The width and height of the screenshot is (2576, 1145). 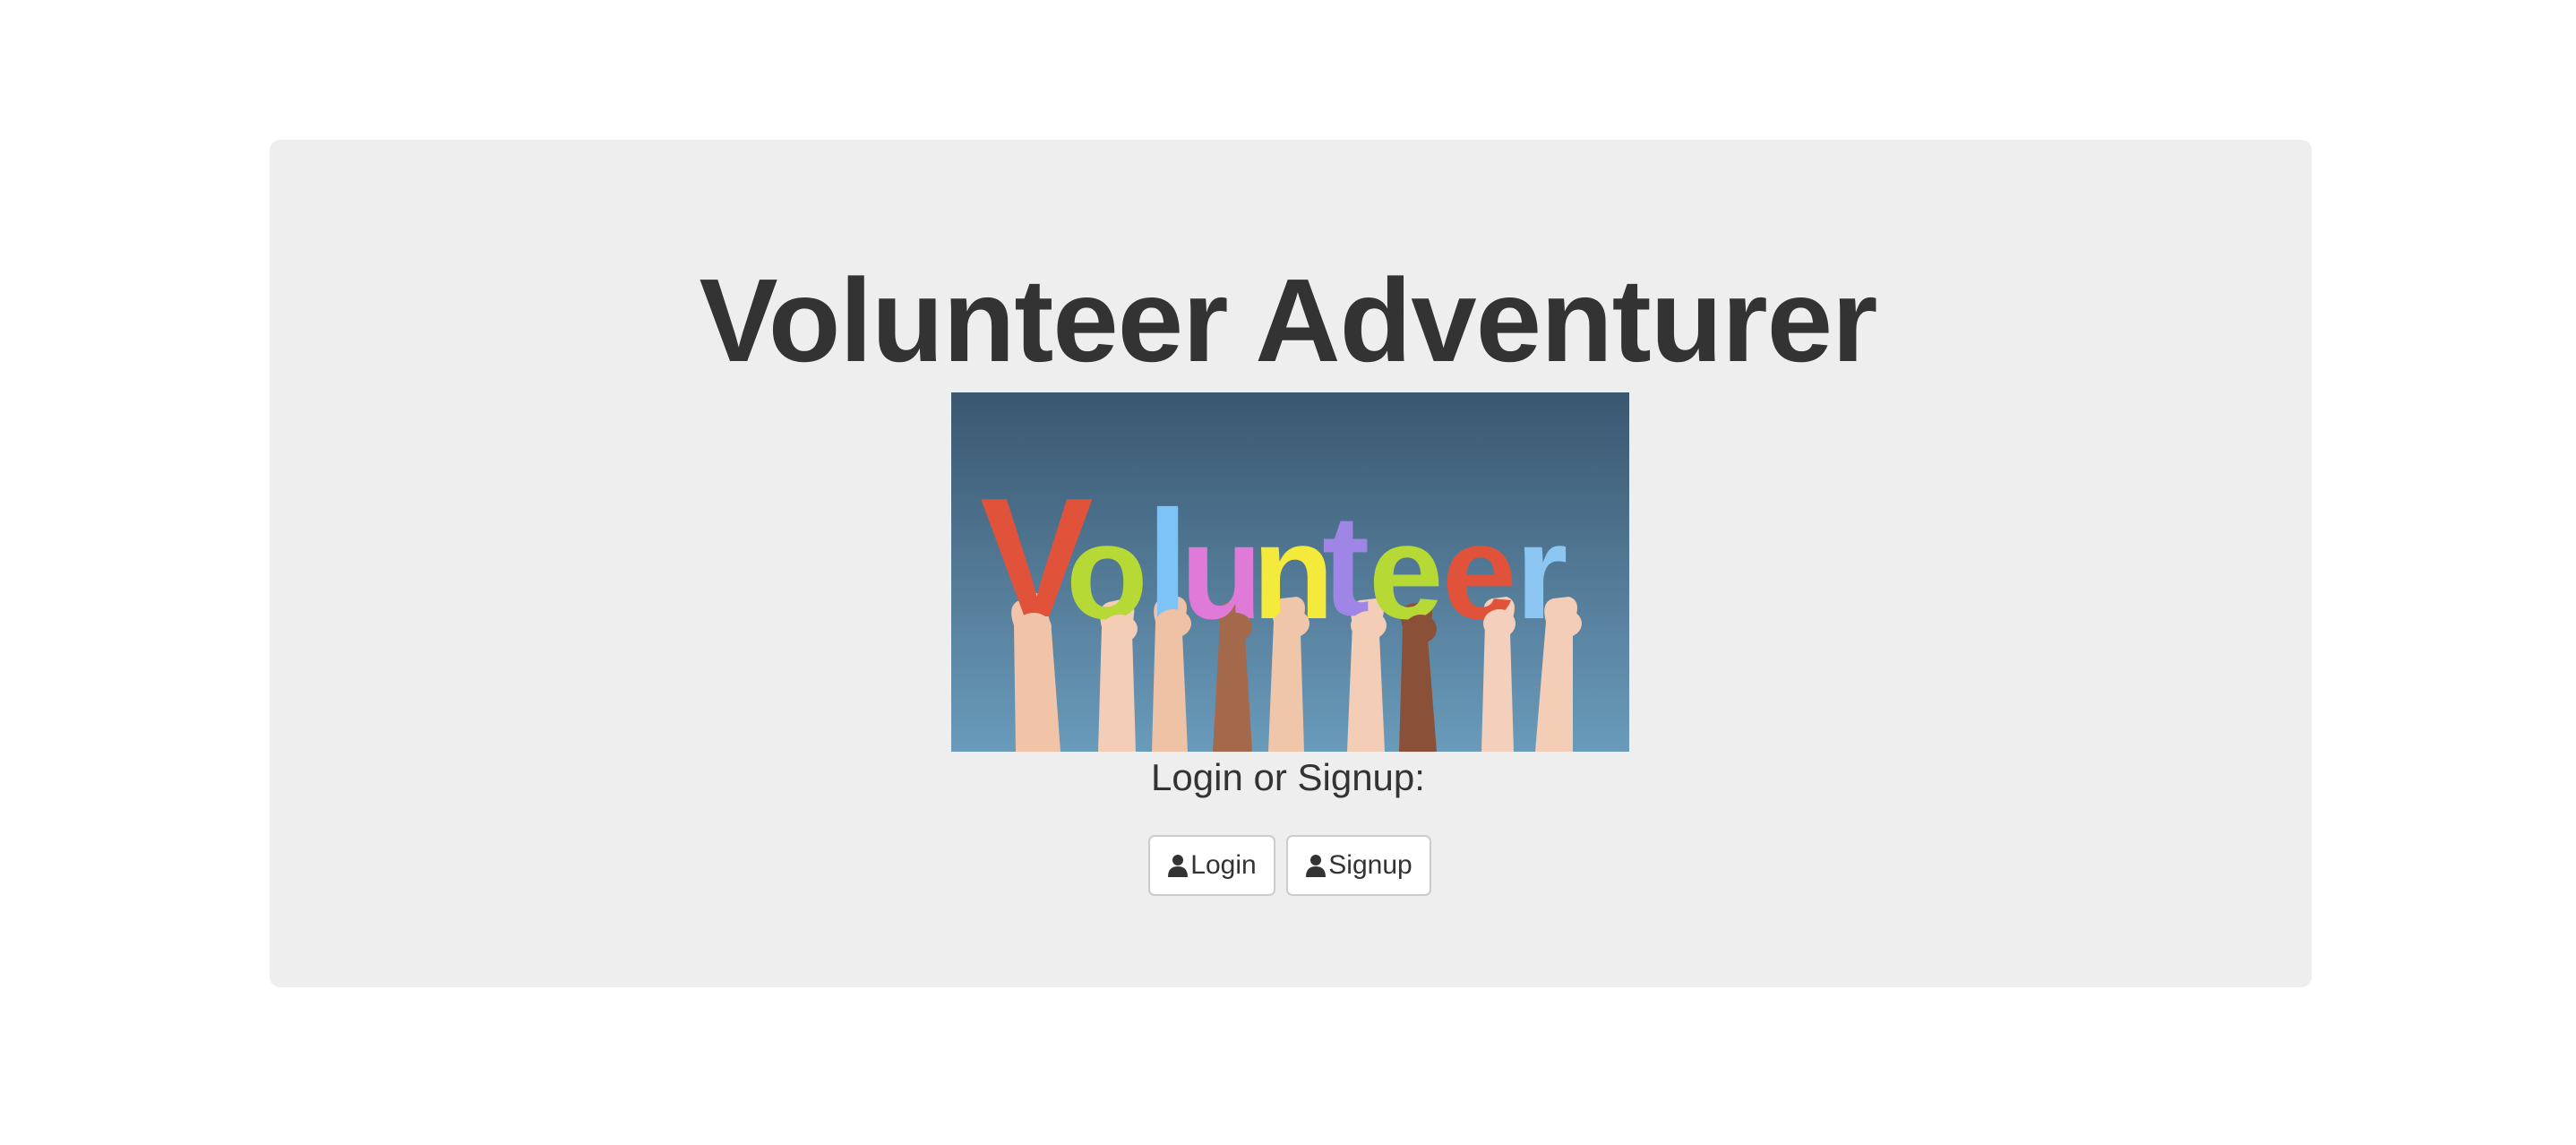 I want to click on signup-button: Signup, so click(x=1358, y=866).